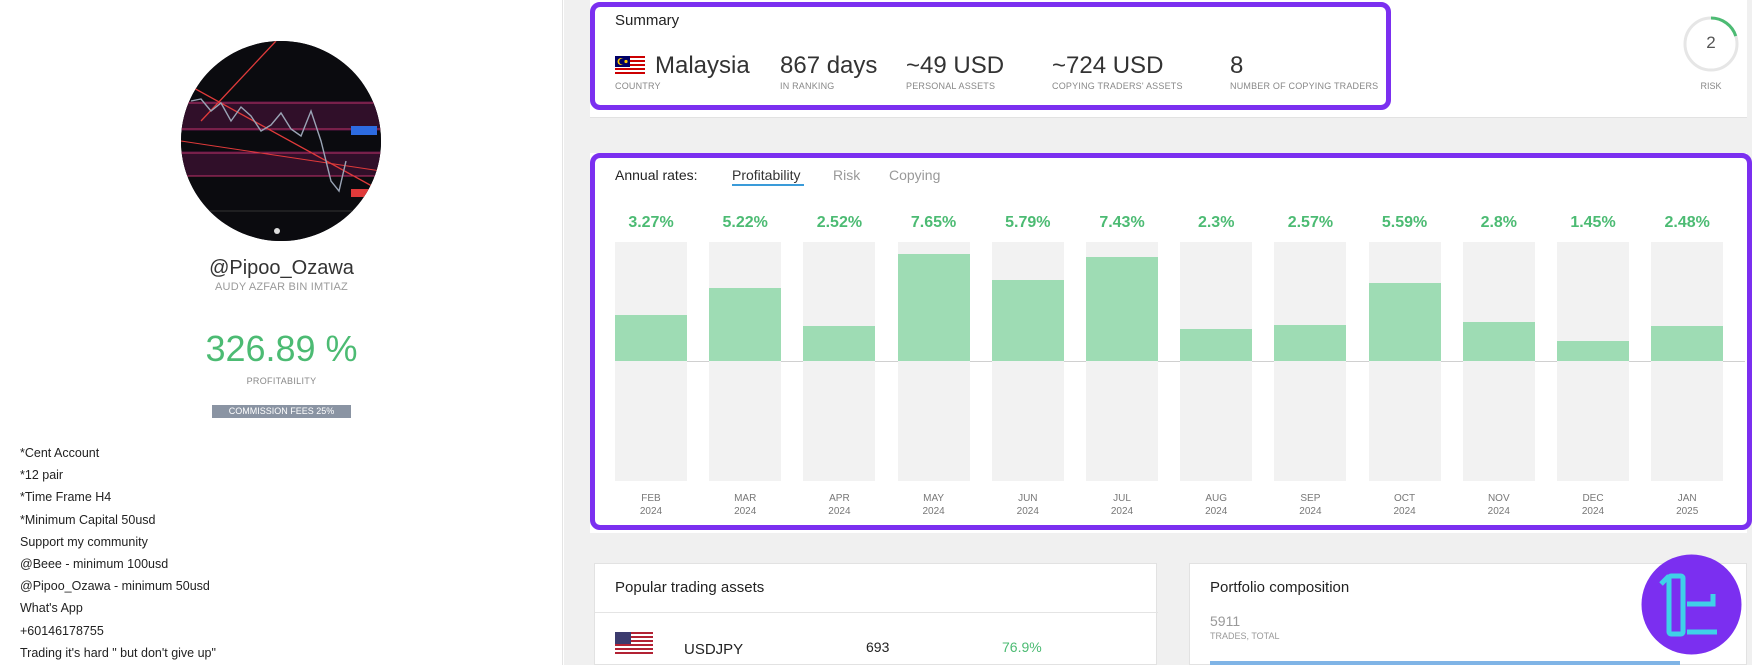  I want to click on username: @Pipoo_Ozawa, so click(281, 268).